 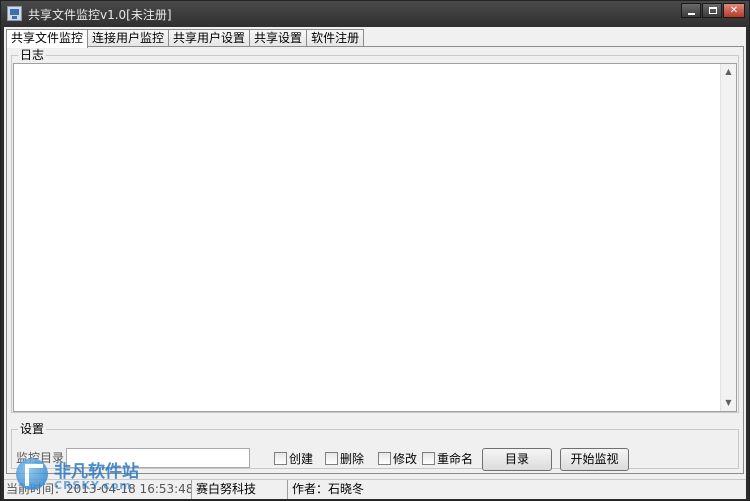 I want to click on minimize-icon, so click(x=691, y=14).